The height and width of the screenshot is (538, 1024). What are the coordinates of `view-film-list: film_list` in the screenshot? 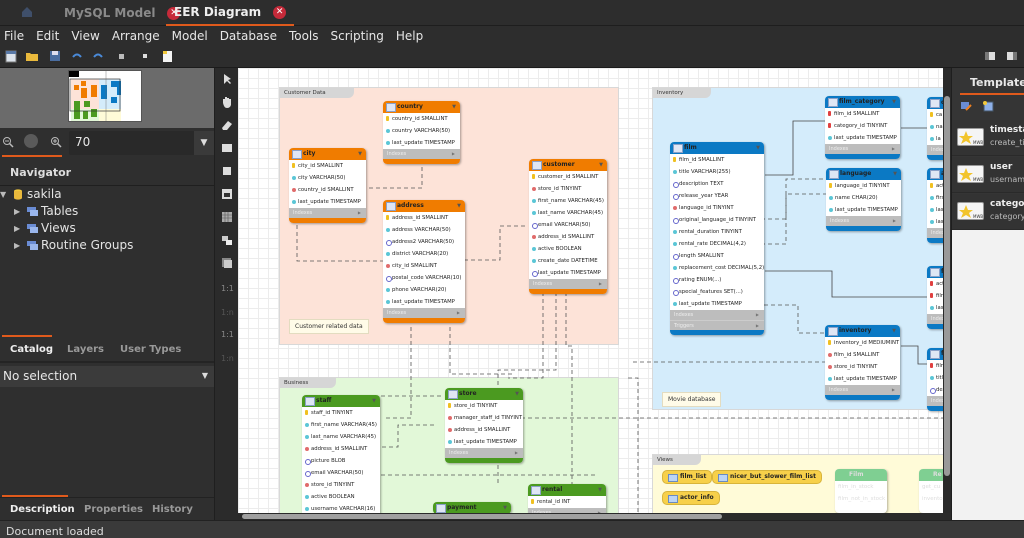 It's located at (687, 477).